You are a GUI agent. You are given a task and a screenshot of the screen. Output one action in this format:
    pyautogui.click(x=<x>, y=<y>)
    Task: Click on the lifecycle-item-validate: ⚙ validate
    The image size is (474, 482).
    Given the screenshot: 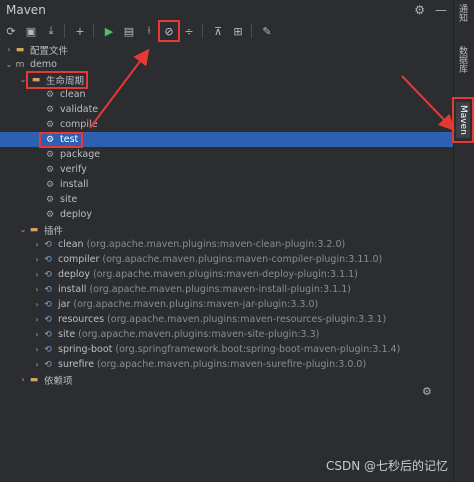 What is the action you would take?
    pyautogui.click(x=226, y=109)
    